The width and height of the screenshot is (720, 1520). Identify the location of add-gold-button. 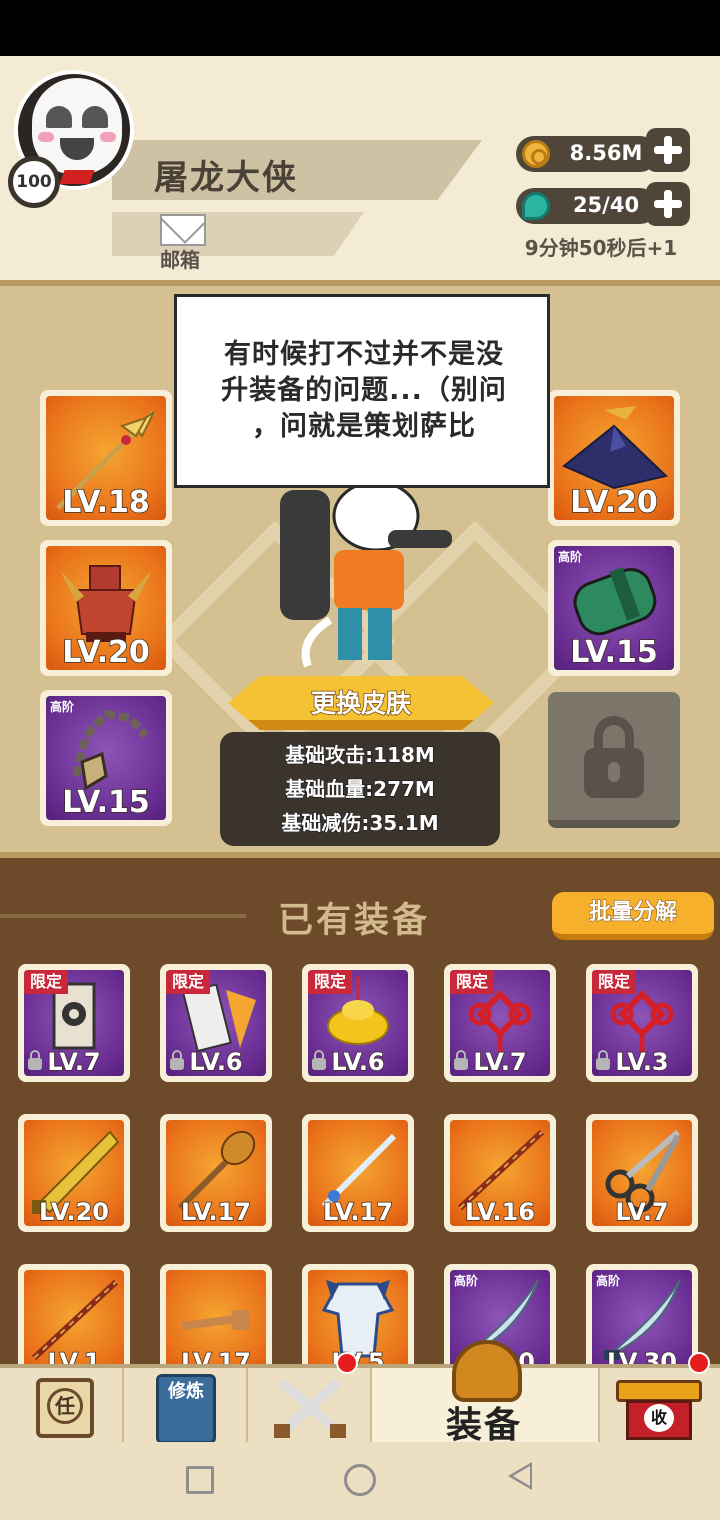
(668, 150).